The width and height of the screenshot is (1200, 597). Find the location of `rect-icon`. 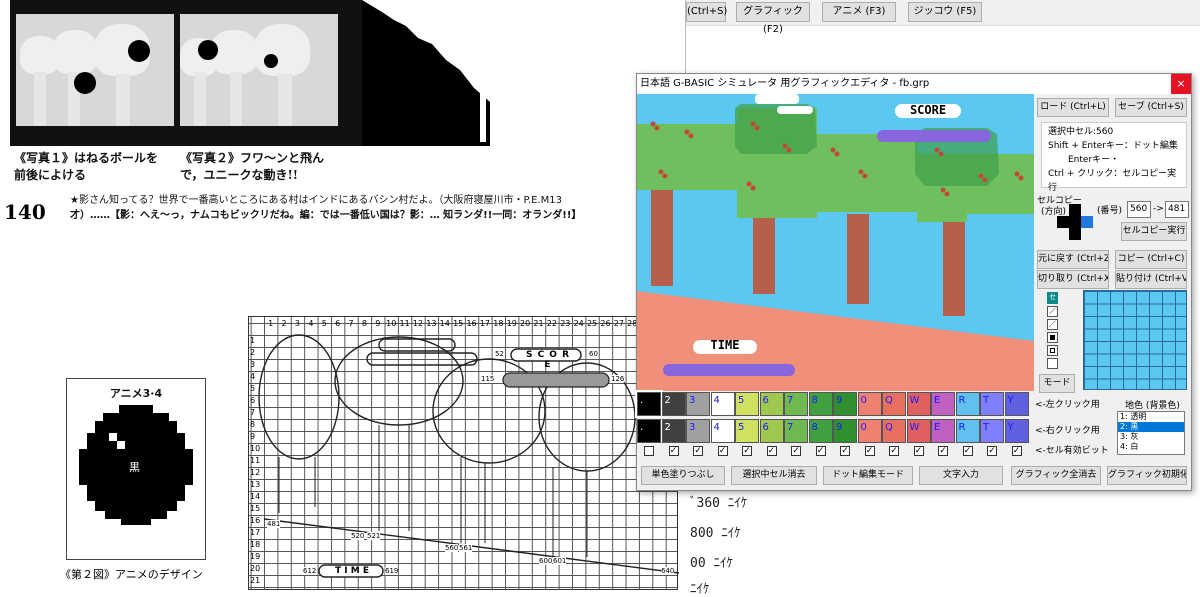

rect-icon is located at coordinates (1052, 350).